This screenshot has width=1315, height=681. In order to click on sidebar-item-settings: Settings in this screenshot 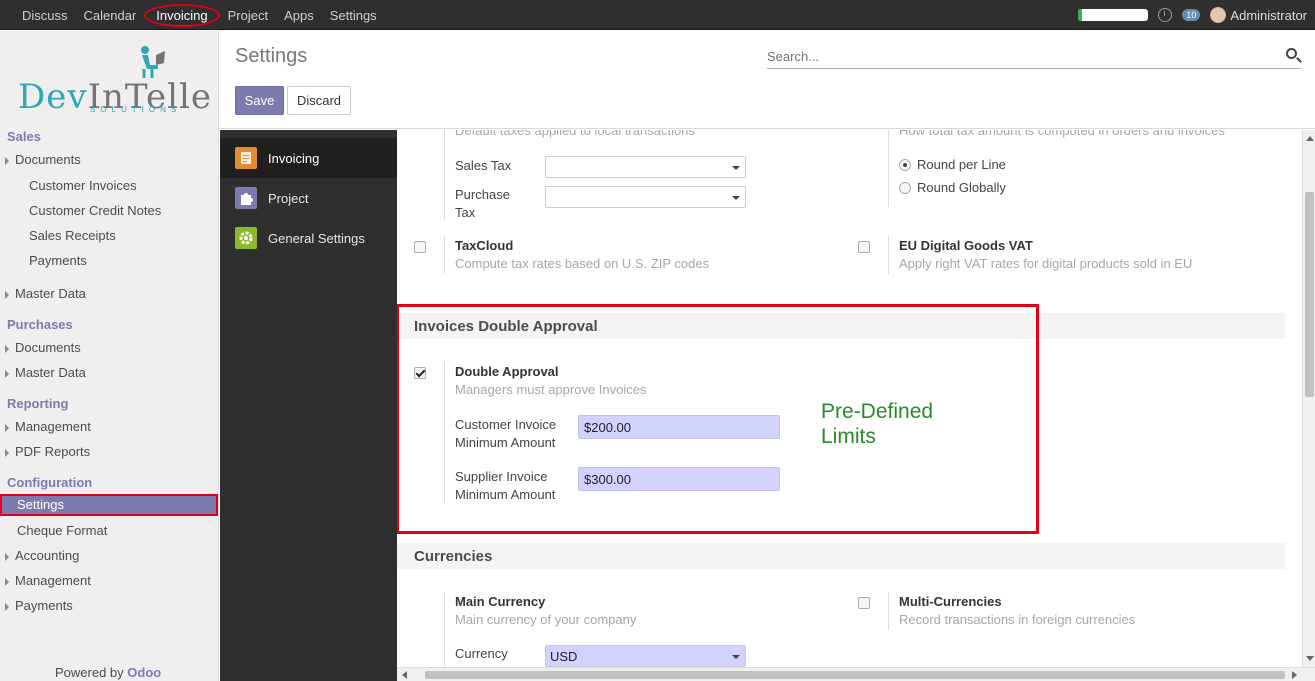, I will do `click(109, 505)`.